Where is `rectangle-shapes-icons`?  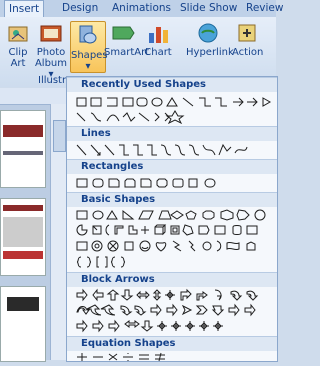
rectangle-shapes-icons is located at coordinates (146, 183).